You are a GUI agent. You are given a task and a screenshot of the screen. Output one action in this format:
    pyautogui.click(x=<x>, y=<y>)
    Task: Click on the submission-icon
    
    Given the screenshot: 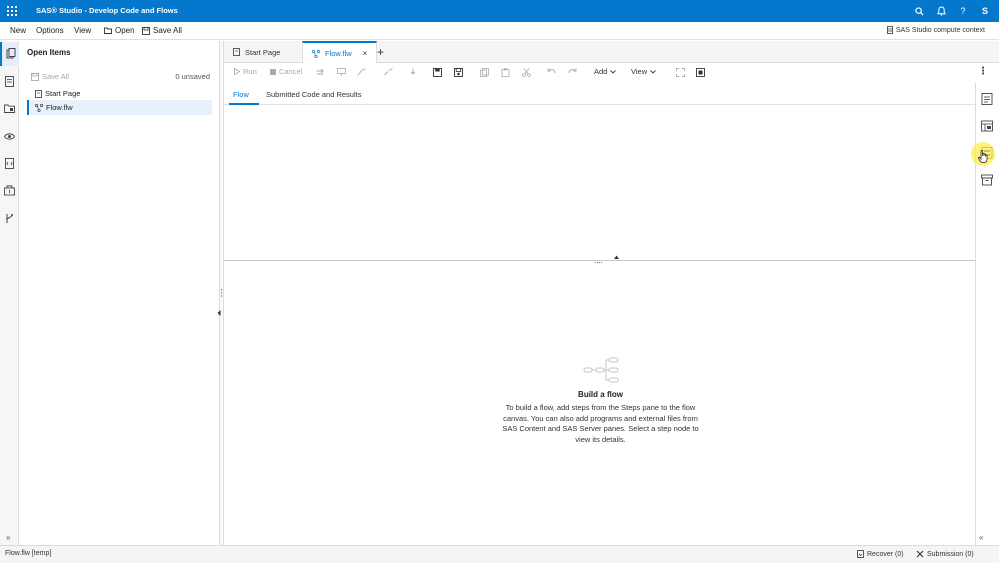 What is the action you would take?
    pyautogui.click(x=920, y=554)
    